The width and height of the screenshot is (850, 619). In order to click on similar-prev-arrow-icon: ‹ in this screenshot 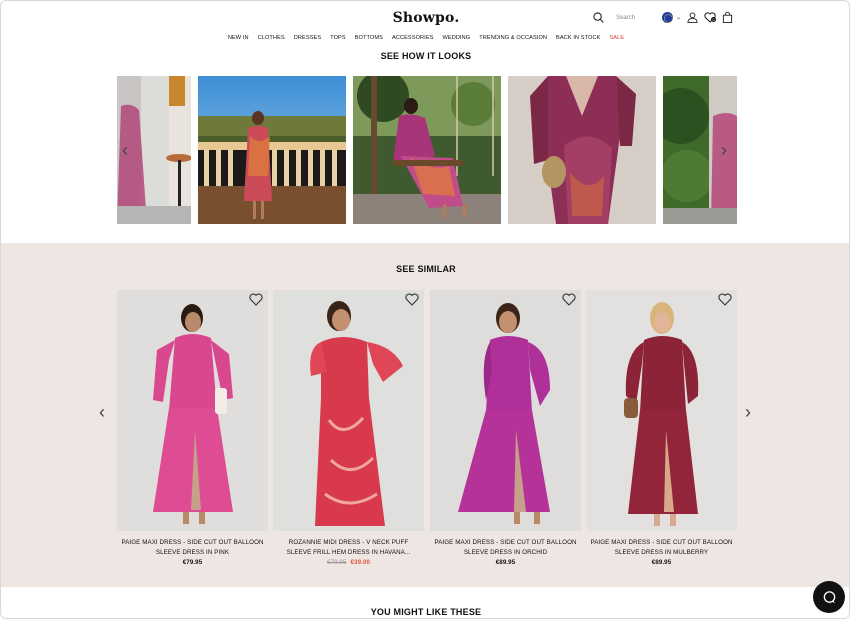, I will do `click(102, 412)`.